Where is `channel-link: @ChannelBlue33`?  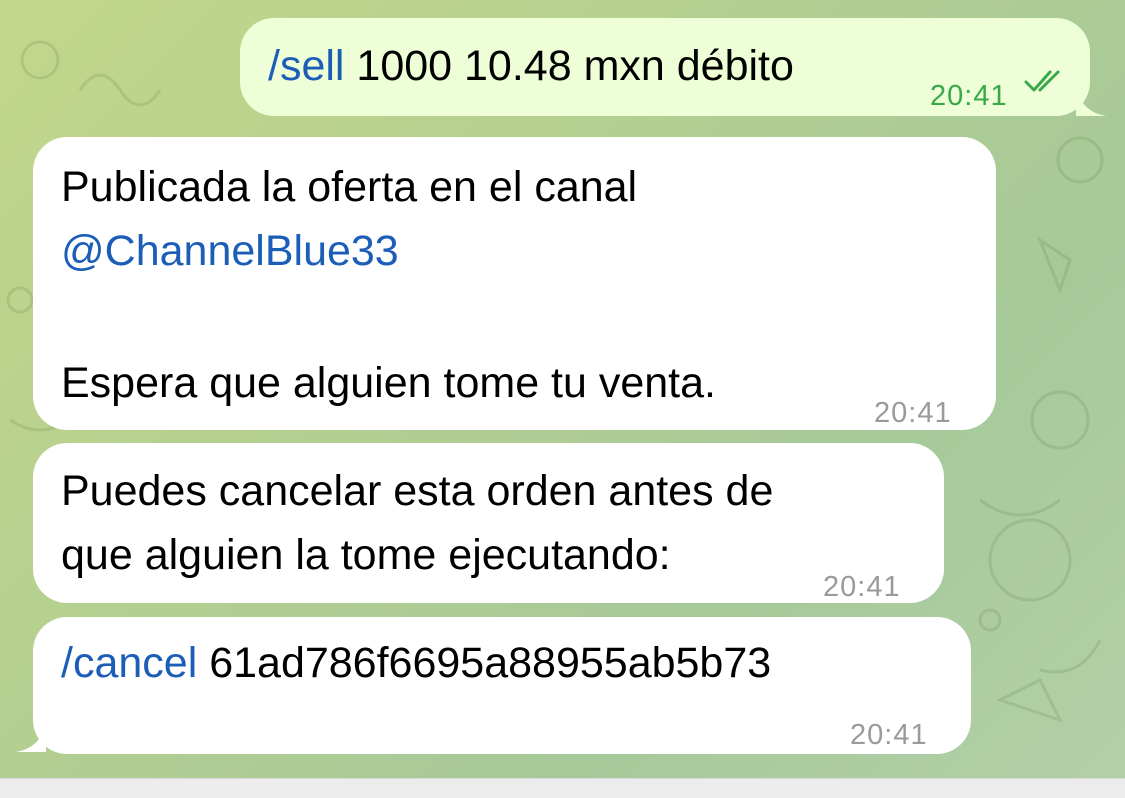 channel-link: @ChannelBlue33 is located at coordinates (230, 251).